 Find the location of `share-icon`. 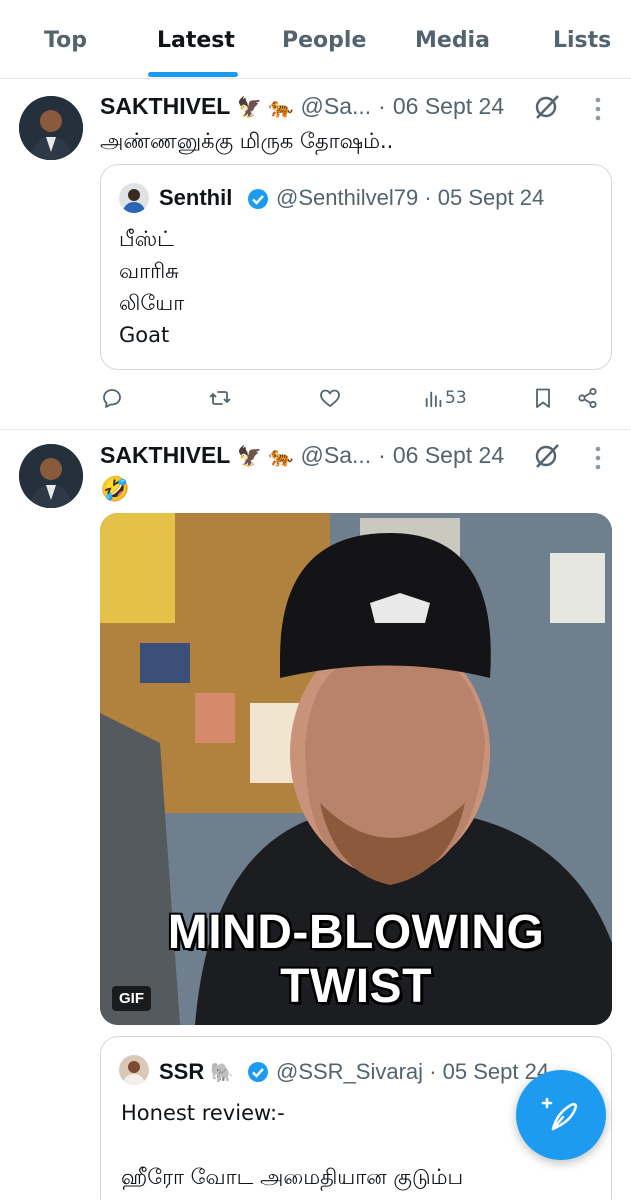

share-icon is located at coordinates (587, 398).